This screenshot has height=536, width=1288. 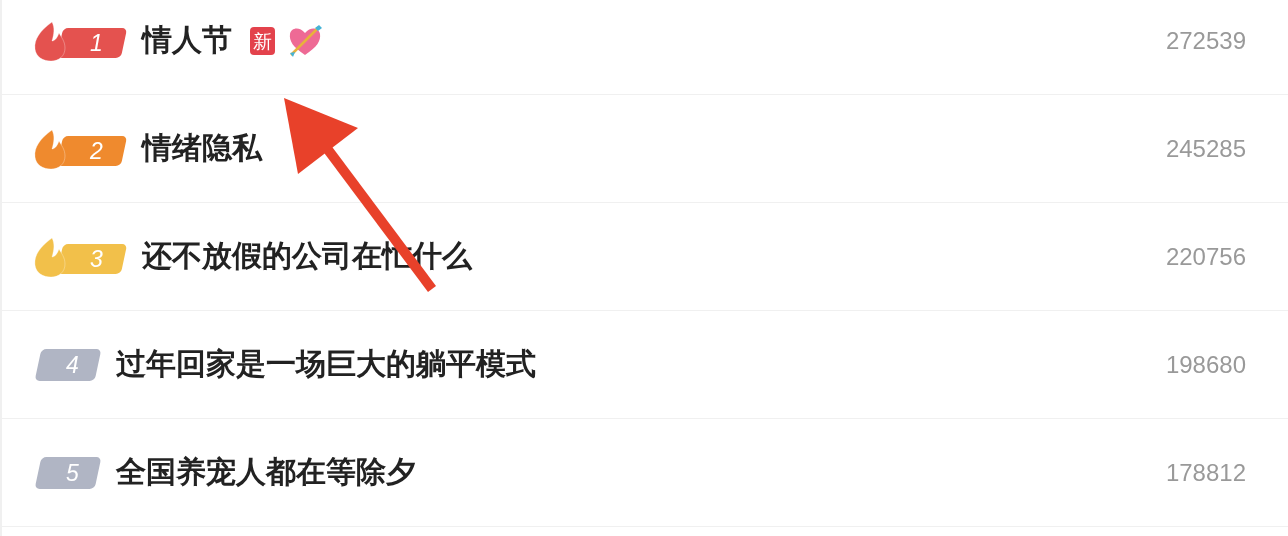 What do you see at coordinates (68, 364) in the screenshot?
I see `rank-badge: 4` at bounding box center [68, 364].